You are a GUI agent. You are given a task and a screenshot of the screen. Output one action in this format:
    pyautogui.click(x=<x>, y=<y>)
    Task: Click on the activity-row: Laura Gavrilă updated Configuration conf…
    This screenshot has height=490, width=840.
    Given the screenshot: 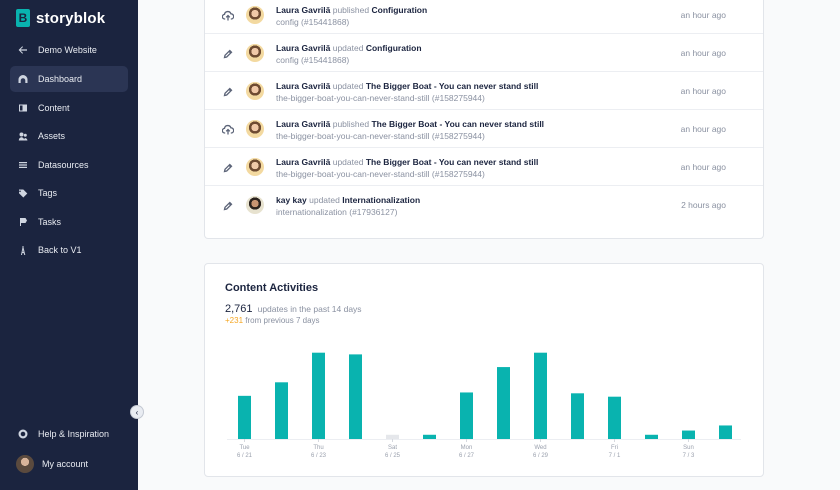 What is the action you would take?
    pyautogui.click(x=484, y=53)
    